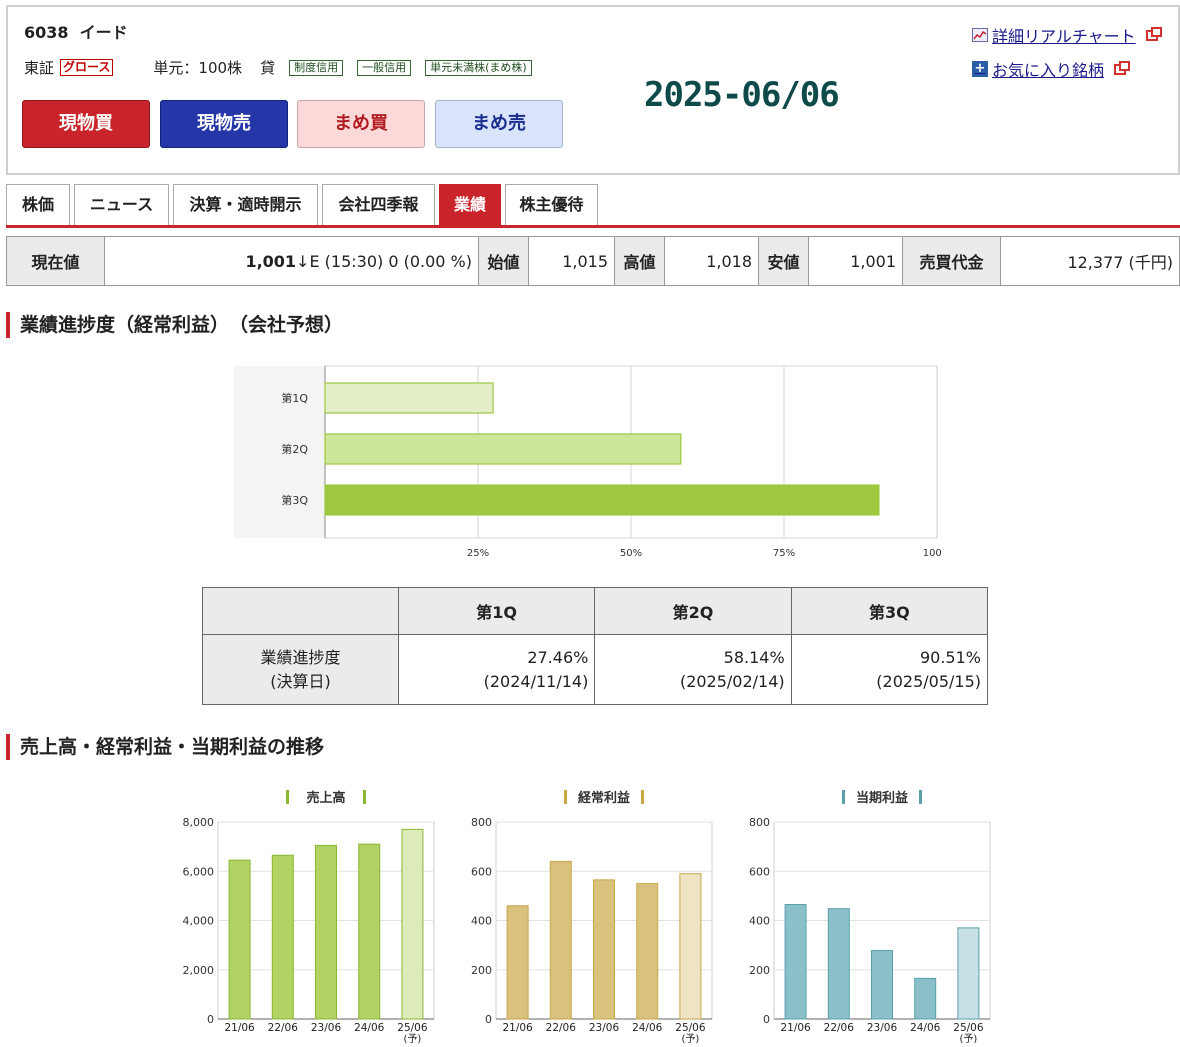 The height and width of the screenshot is (1047, 1180). What do you see at coordinates (783, 261) in the screenshot?
I see `low-label: 安値` at bounding box center [783, 261].